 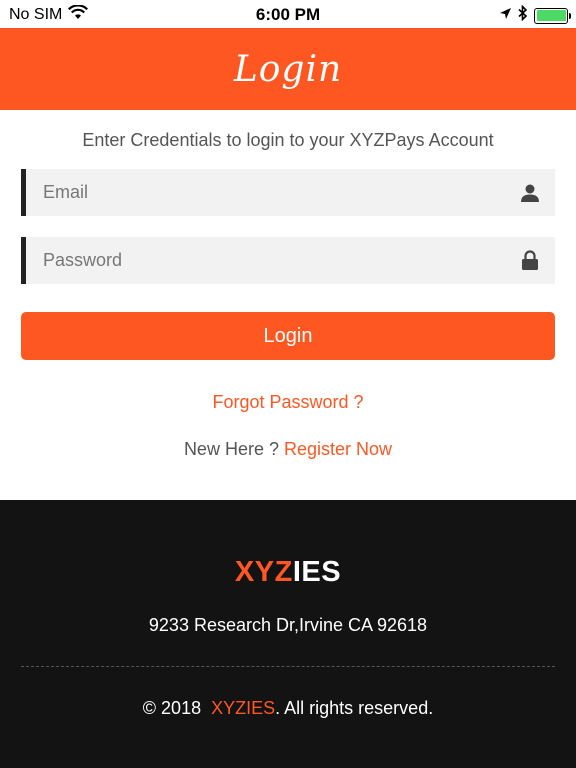 I want to click on copyright-suffix: . All rights reserved., so click(x=354, y=708).